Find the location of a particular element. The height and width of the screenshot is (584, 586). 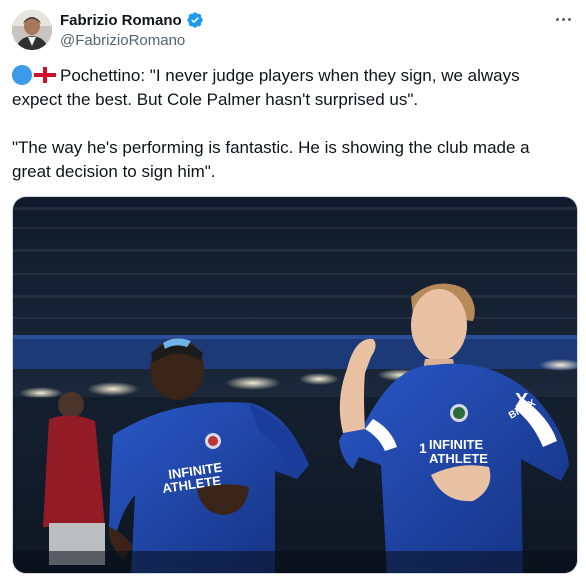

blue-circle-emoji-icon is located at coordinates (22, 75).